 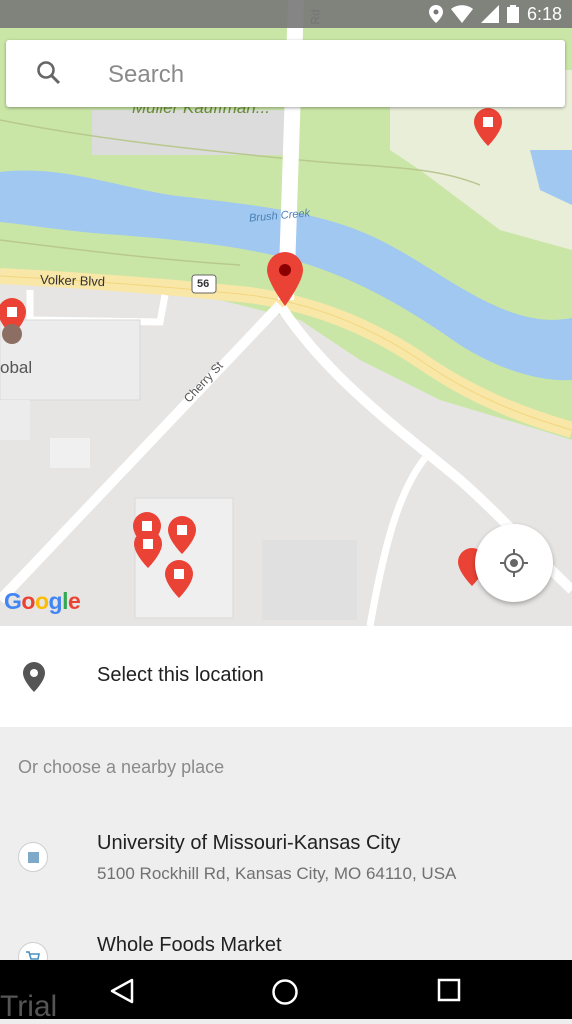 I want to click on home-icon, so click(x=285, y=992).